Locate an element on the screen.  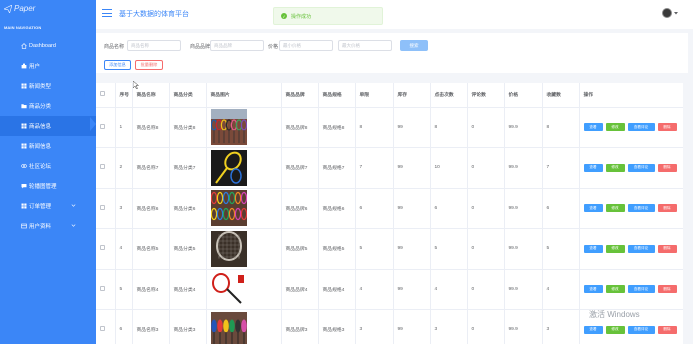
actions-cell: 查看 修改 查看评论 删除 is located at coordinates (631, 208).